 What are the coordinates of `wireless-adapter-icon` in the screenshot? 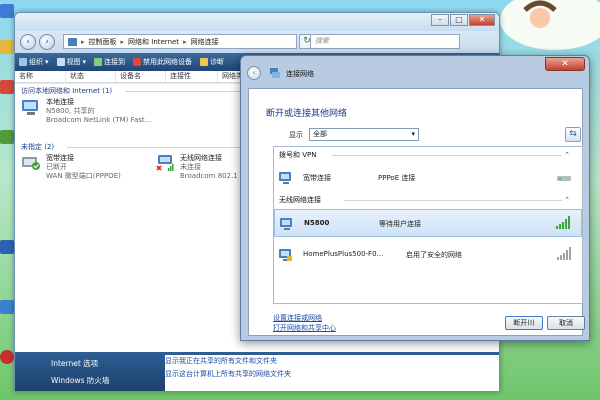 It's located at (165, 163).